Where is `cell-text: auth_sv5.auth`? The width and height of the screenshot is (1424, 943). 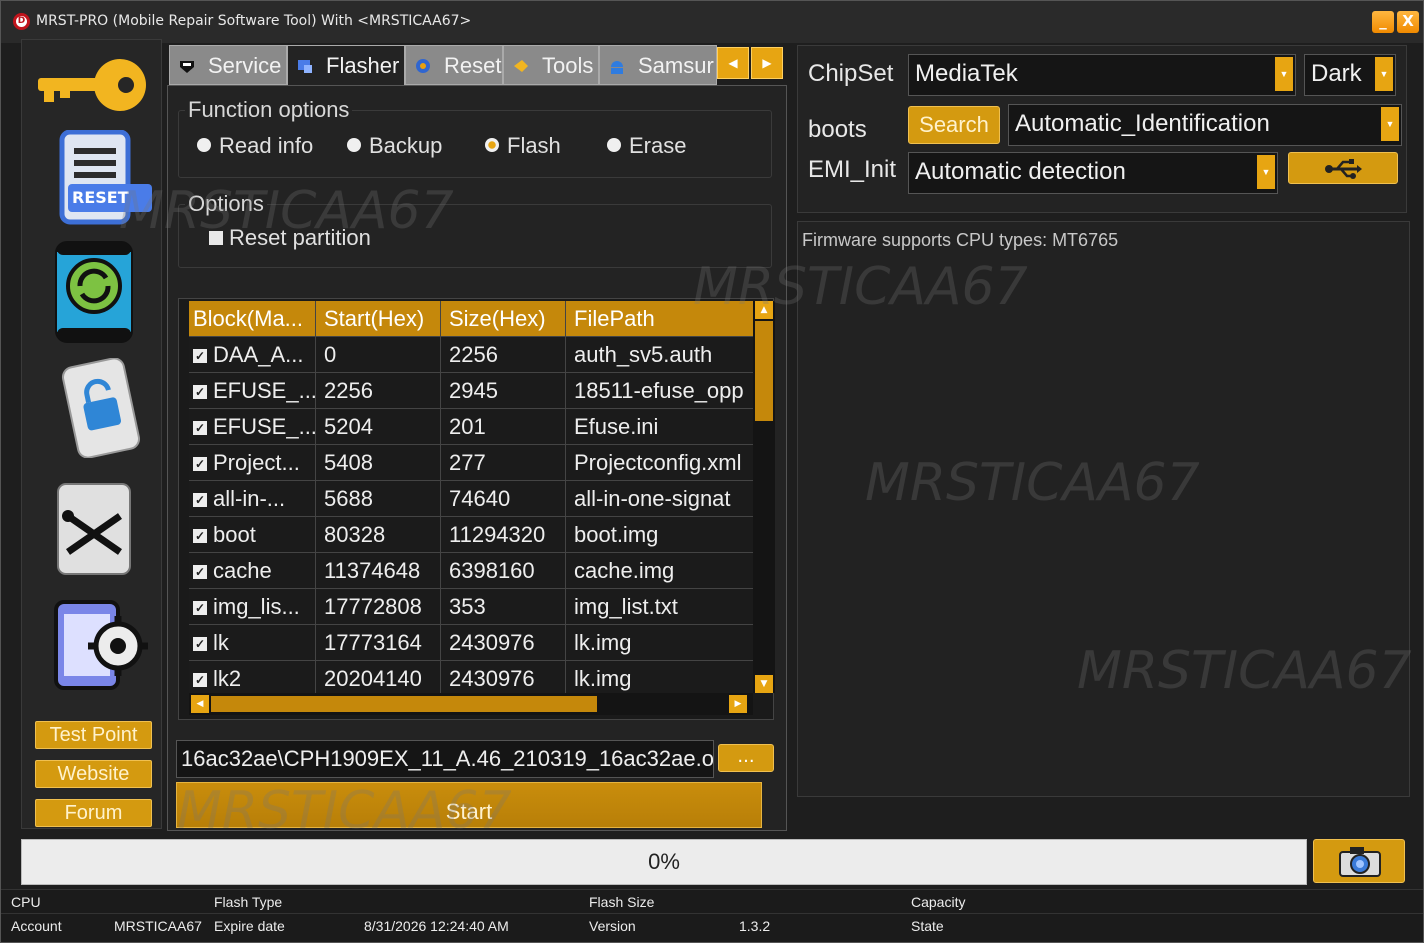
cell-text: auth_sv5.auth is located at coordinates (643, 354).